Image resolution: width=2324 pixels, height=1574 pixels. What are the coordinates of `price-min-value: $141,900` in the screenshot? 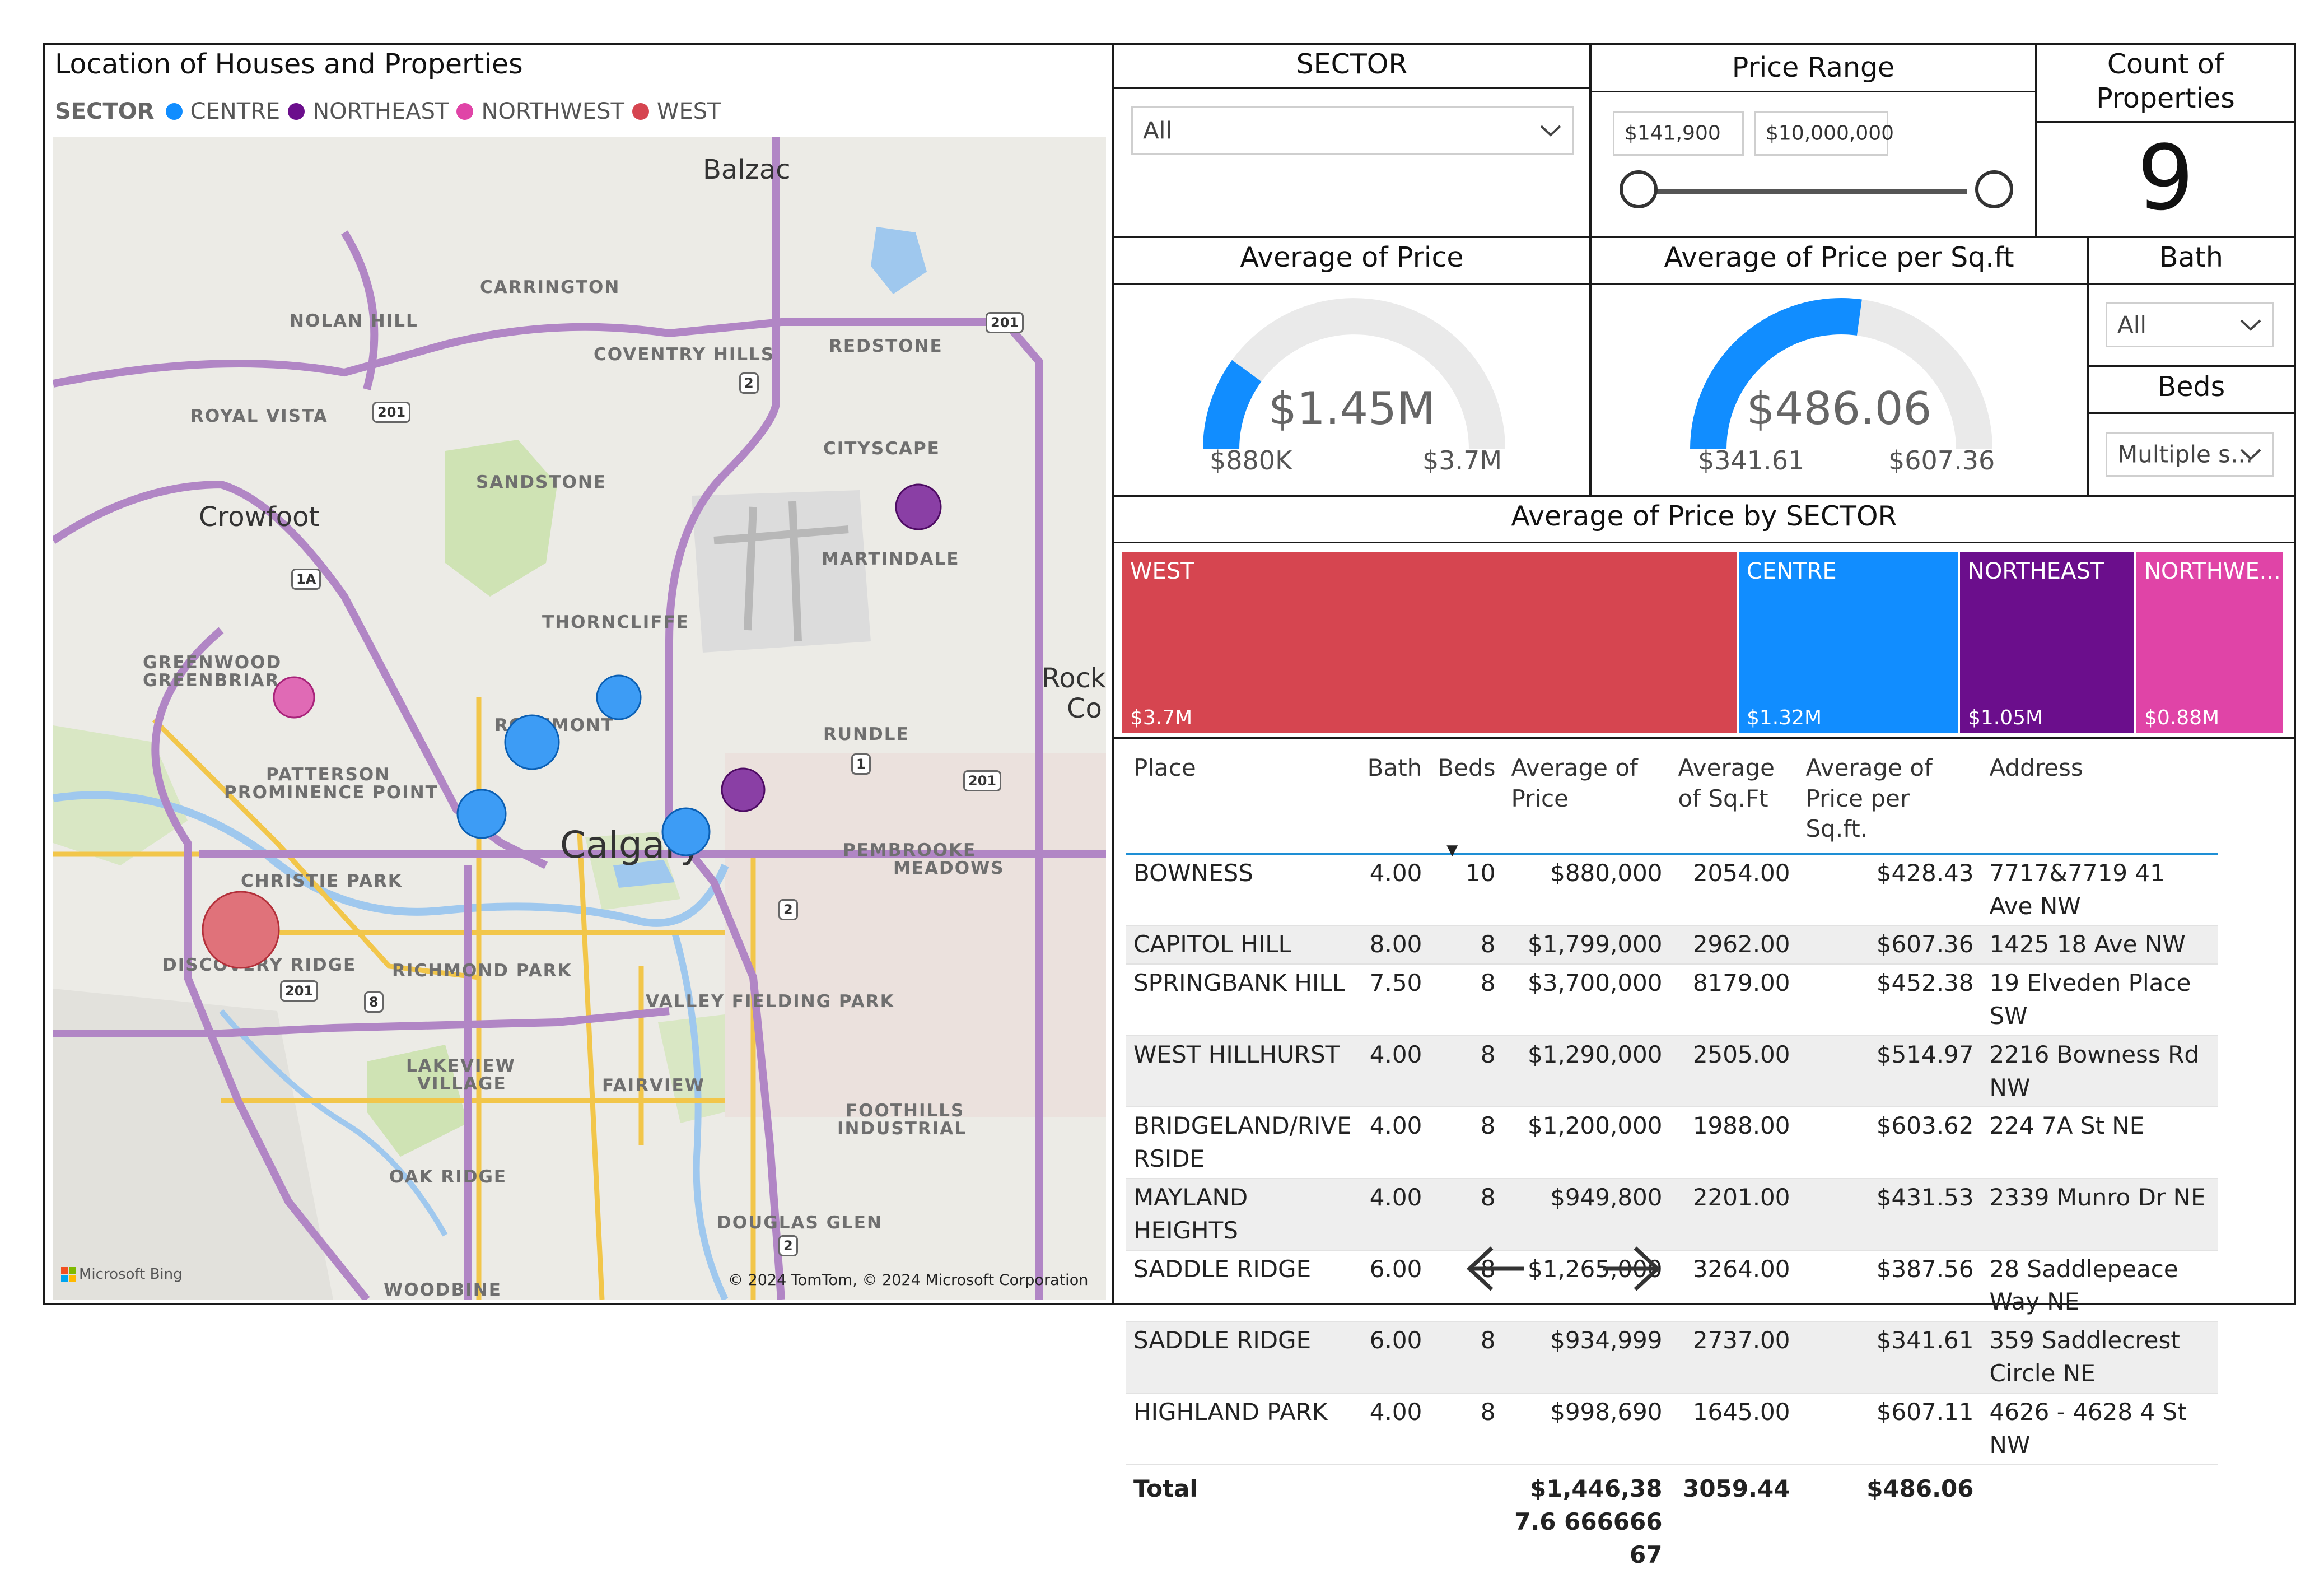 It's located at (1673, 133).